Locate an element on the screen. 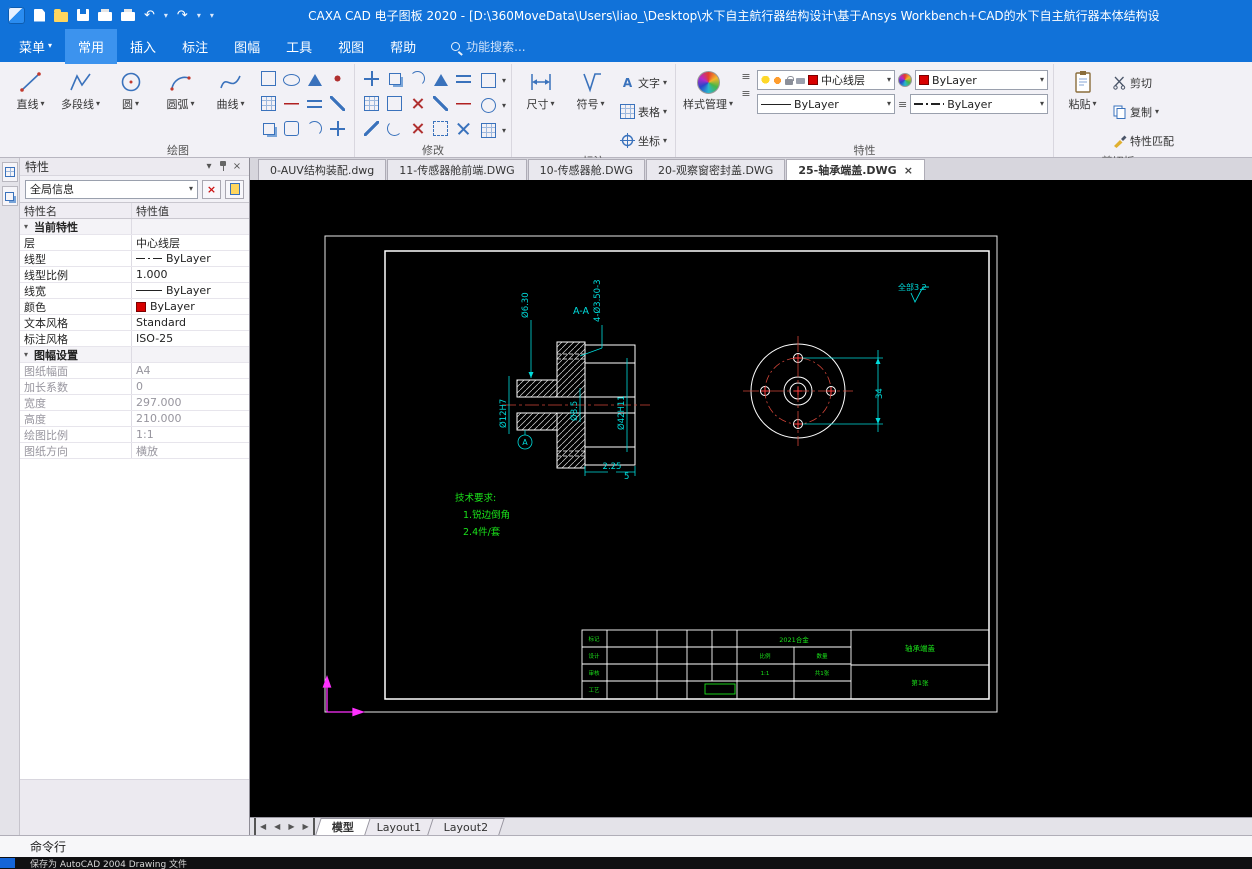 This screenshot has height=869, width=1252. coordinate-tool: 坐标 ▾ is located at coordinates (643, 140).